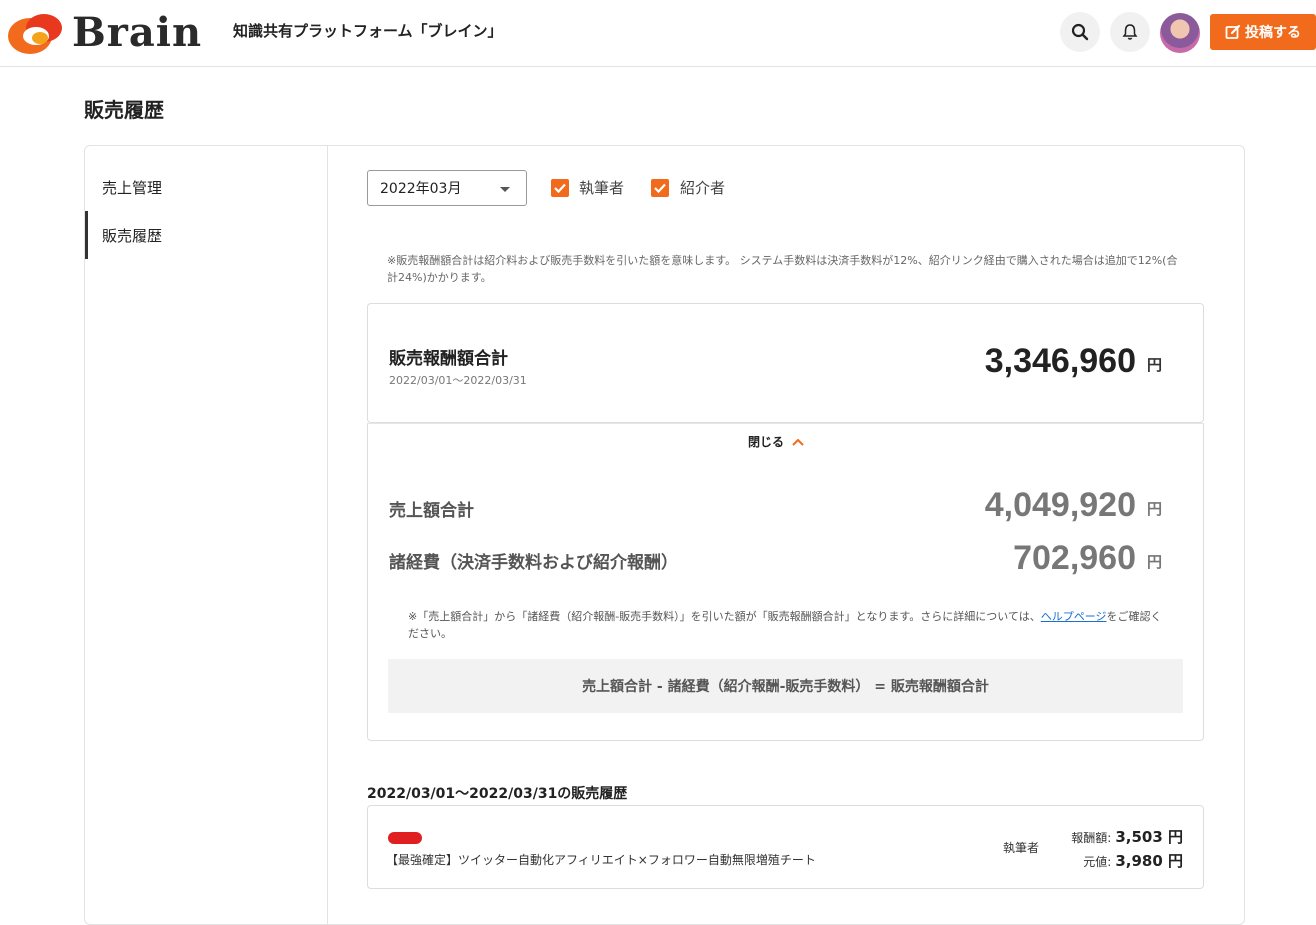 The image size is (1316, 925). Describe the element at coordinates (658, 33) in the screenshot. I see `top-header: Brain 知識共有プラットフォーム「ブレイン」 投稿する` at that location.